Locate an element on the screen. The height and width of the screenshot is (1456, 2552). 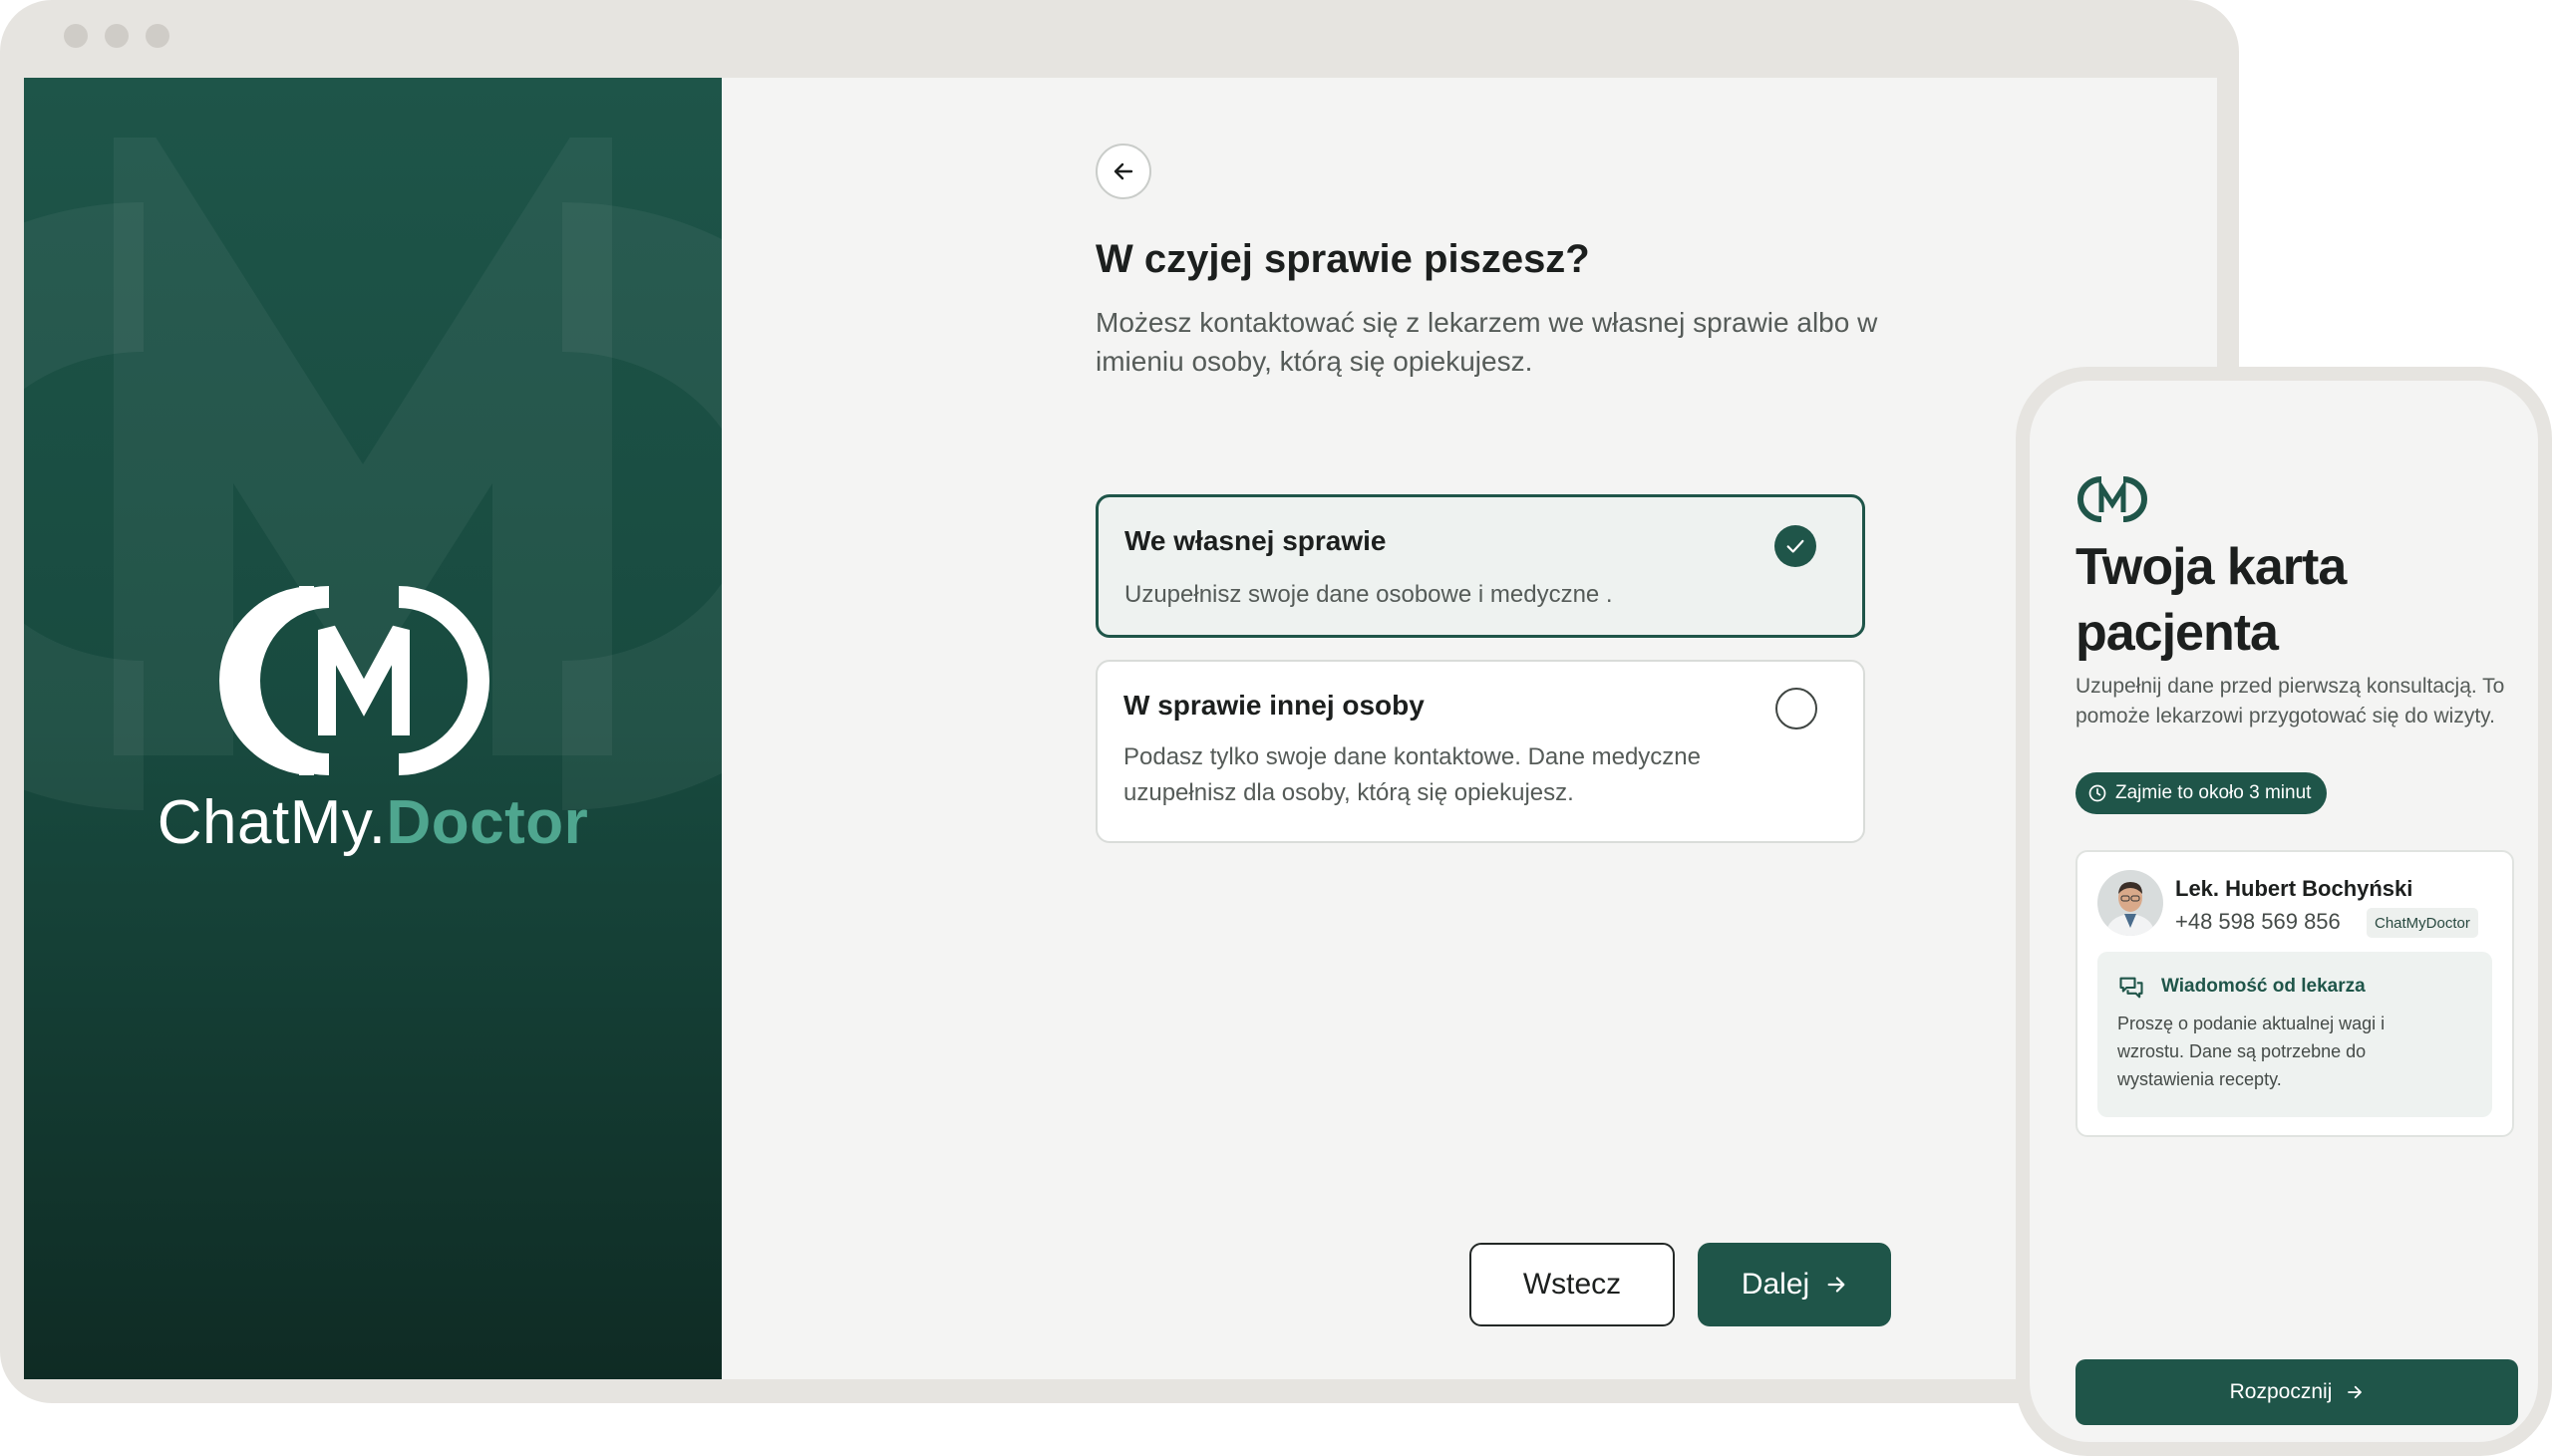
window-controls is located at coordinates (116, 36).